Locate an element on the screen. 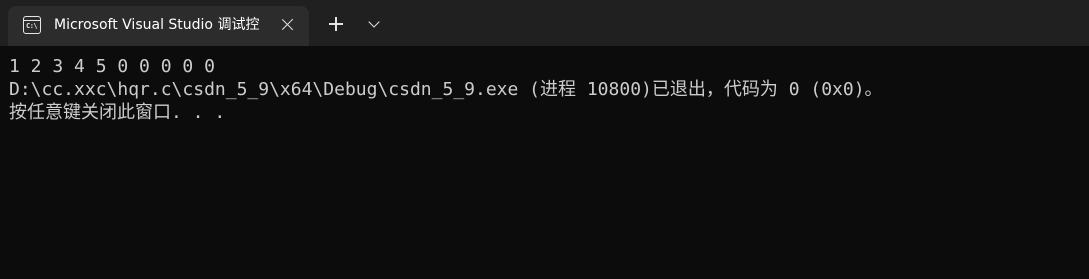  terminal-icon-text: C:\ is located at coordinates (32, 26).